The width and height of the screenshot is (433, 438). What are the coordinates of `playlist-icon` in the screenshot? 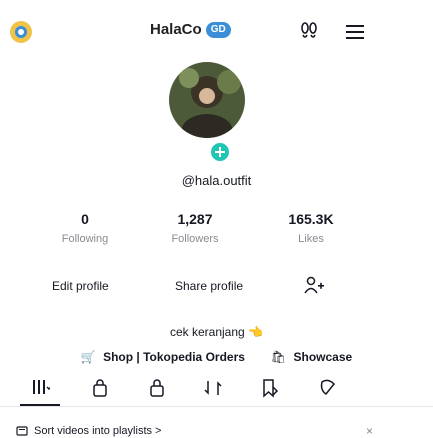 It's located at (22, 431).